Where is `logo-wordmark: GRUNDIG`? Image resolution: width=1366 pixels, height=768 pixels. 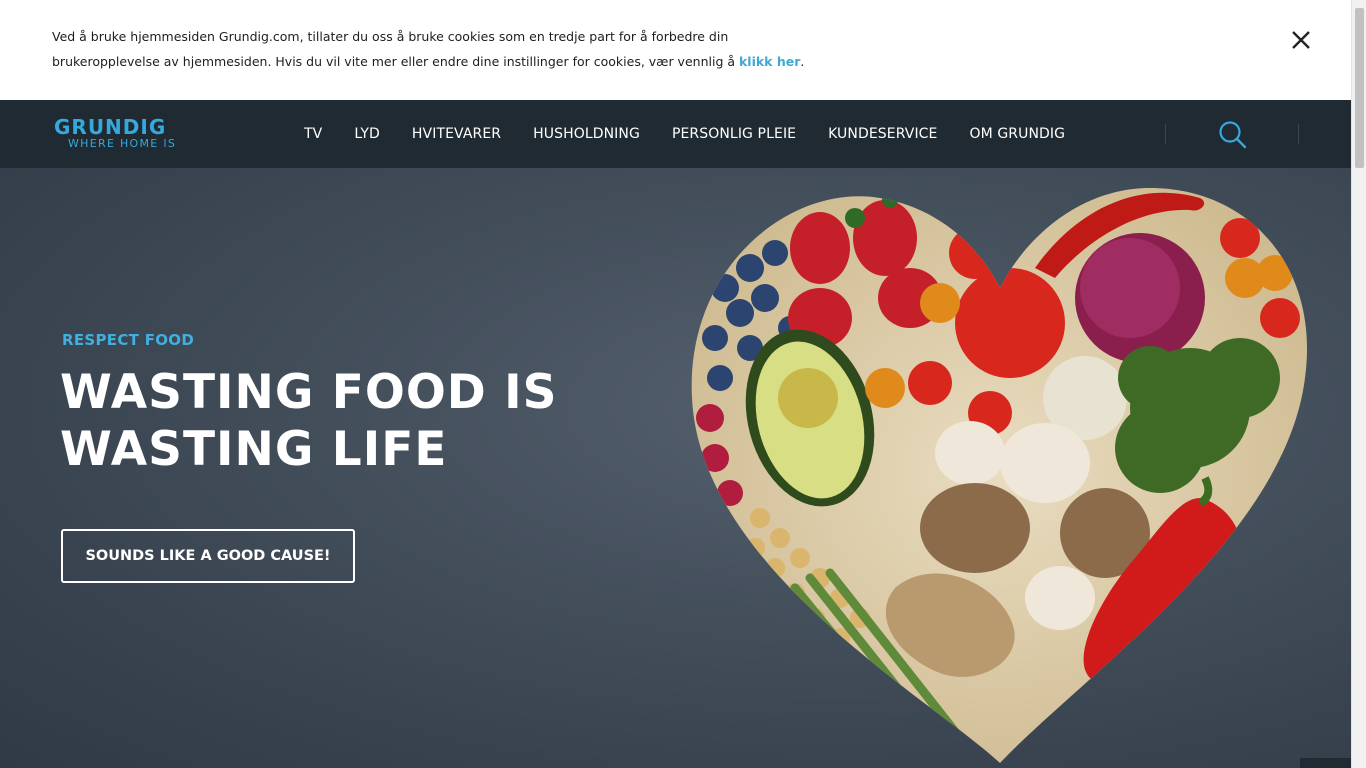
logo-wordmark: GRUNDIG is located at coordinates (110, 127).